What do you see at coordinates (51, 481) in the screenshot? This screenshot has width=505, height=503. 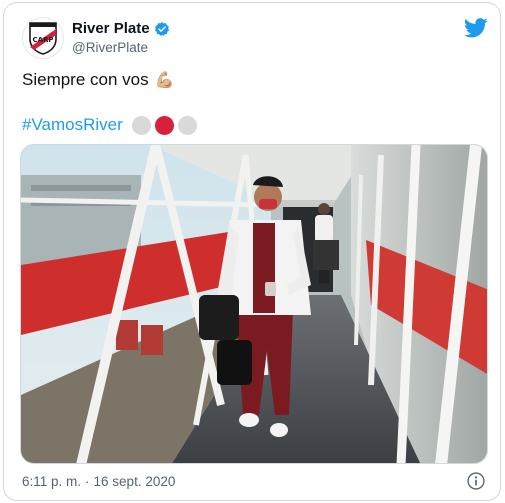 I see `tweet-time: 6:11 p. m.` at bounding box center [51, 481].